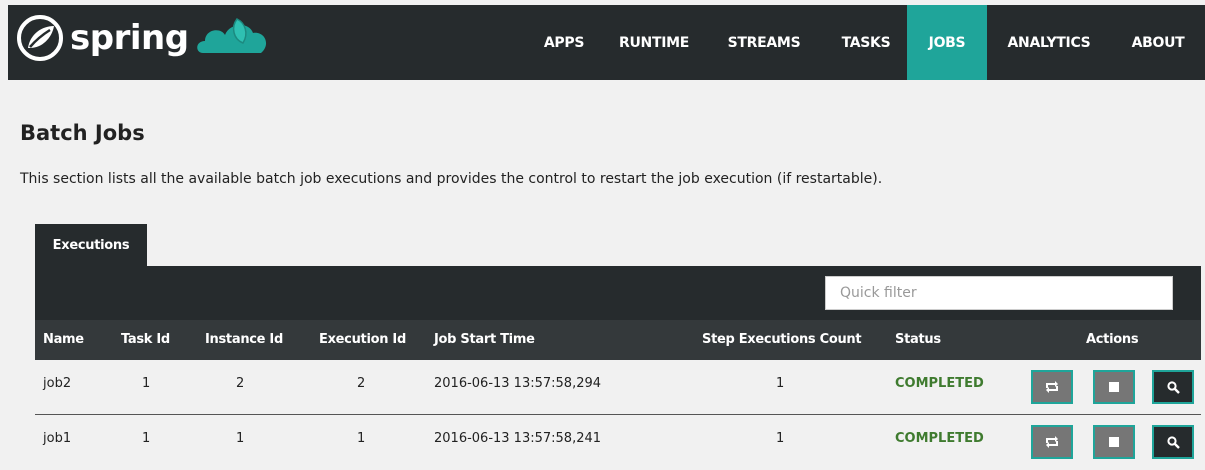  Describe the element at coordinates (618, 293) in the screenshot. I see `filter-panel` at that location.